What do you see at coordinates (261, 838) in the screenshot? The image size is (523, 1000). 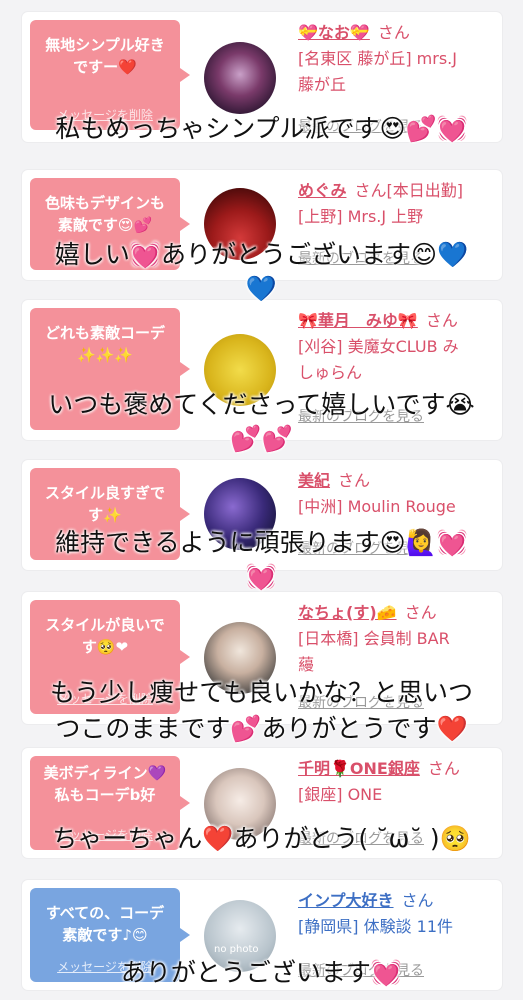 I see `overlay-caption: ちゃーちゃん❤️ありがとう( ˘ω˘ )🥺` at bounding box center [261, 838].